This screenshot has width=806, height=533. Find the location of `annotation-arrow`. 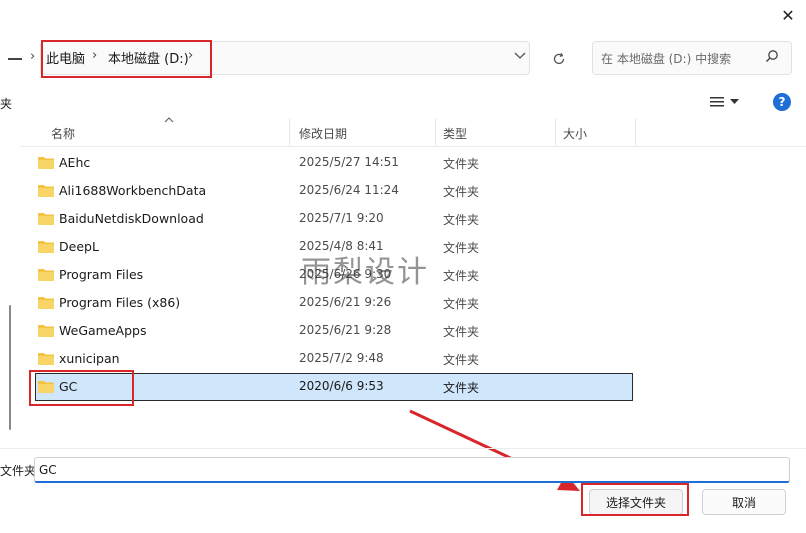

annotation-arrow is located at coordinates (494, 450).